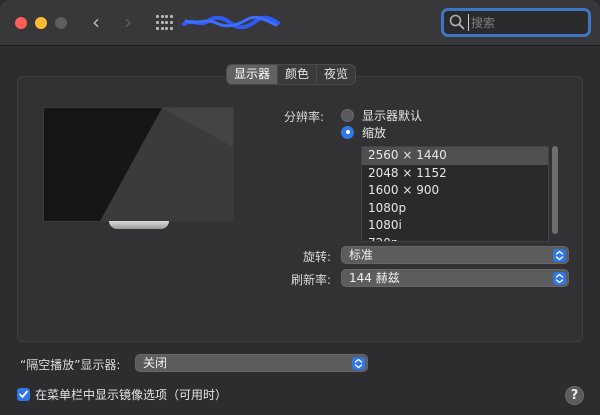 The image size is (600, 415). Describe the element at coordinates (455, 174) in the screenshot. I see `resolution-item: 2048 × 1152` at that location.